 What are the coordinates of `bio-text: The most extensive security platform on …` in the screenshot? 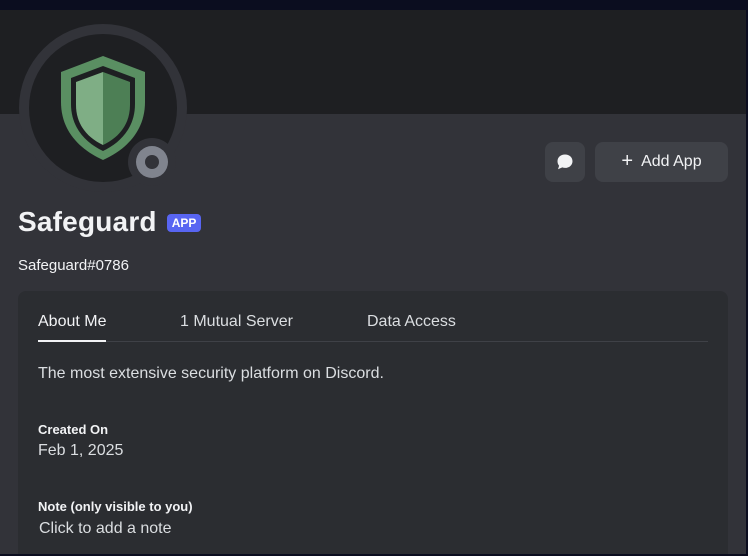 It's located at (211, 373).